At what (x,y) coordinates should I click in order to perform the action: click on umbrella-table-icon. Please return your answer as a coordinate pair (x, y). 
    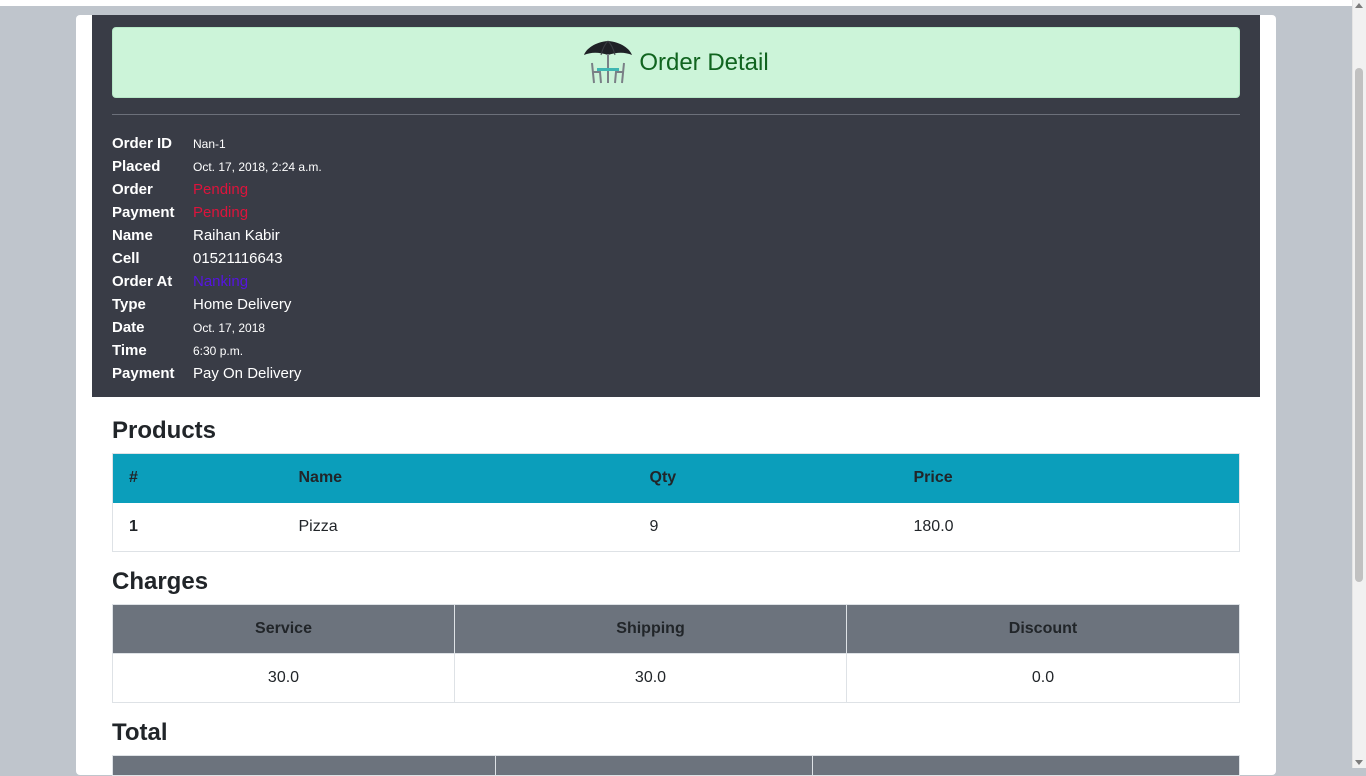
    Looking at the image, I should click on (608, 61).